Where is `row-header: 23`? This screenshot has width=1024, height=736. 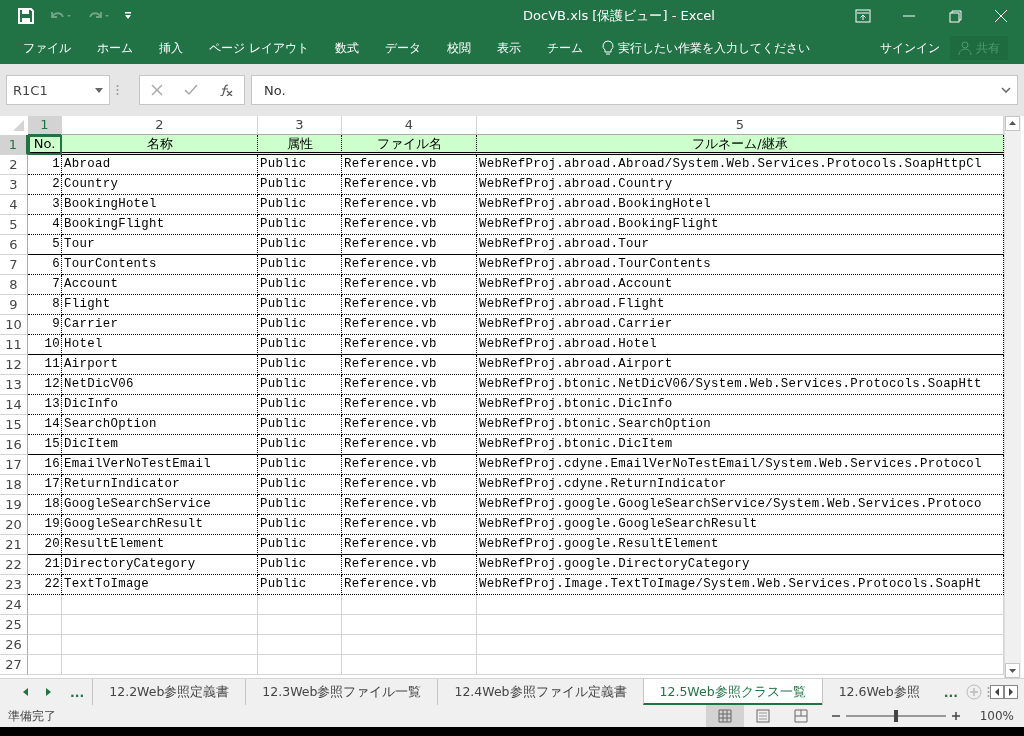
row-header: 23 is located at coordinates (14, 585).